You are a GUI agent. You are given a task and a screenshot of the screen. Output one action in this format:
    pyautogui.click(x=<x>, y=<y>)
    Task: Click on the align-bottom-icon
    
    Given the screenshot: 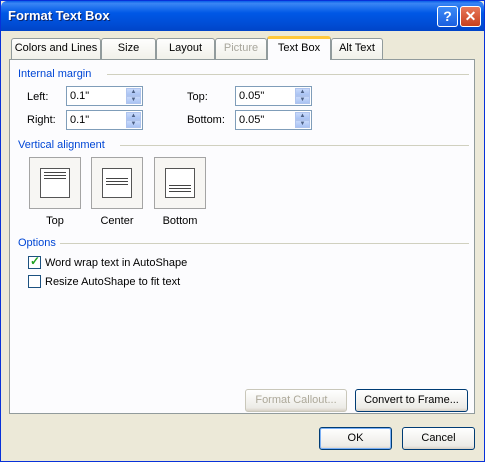 What is the action you would take?
    pyautogui.click(x=180, y=183)
    